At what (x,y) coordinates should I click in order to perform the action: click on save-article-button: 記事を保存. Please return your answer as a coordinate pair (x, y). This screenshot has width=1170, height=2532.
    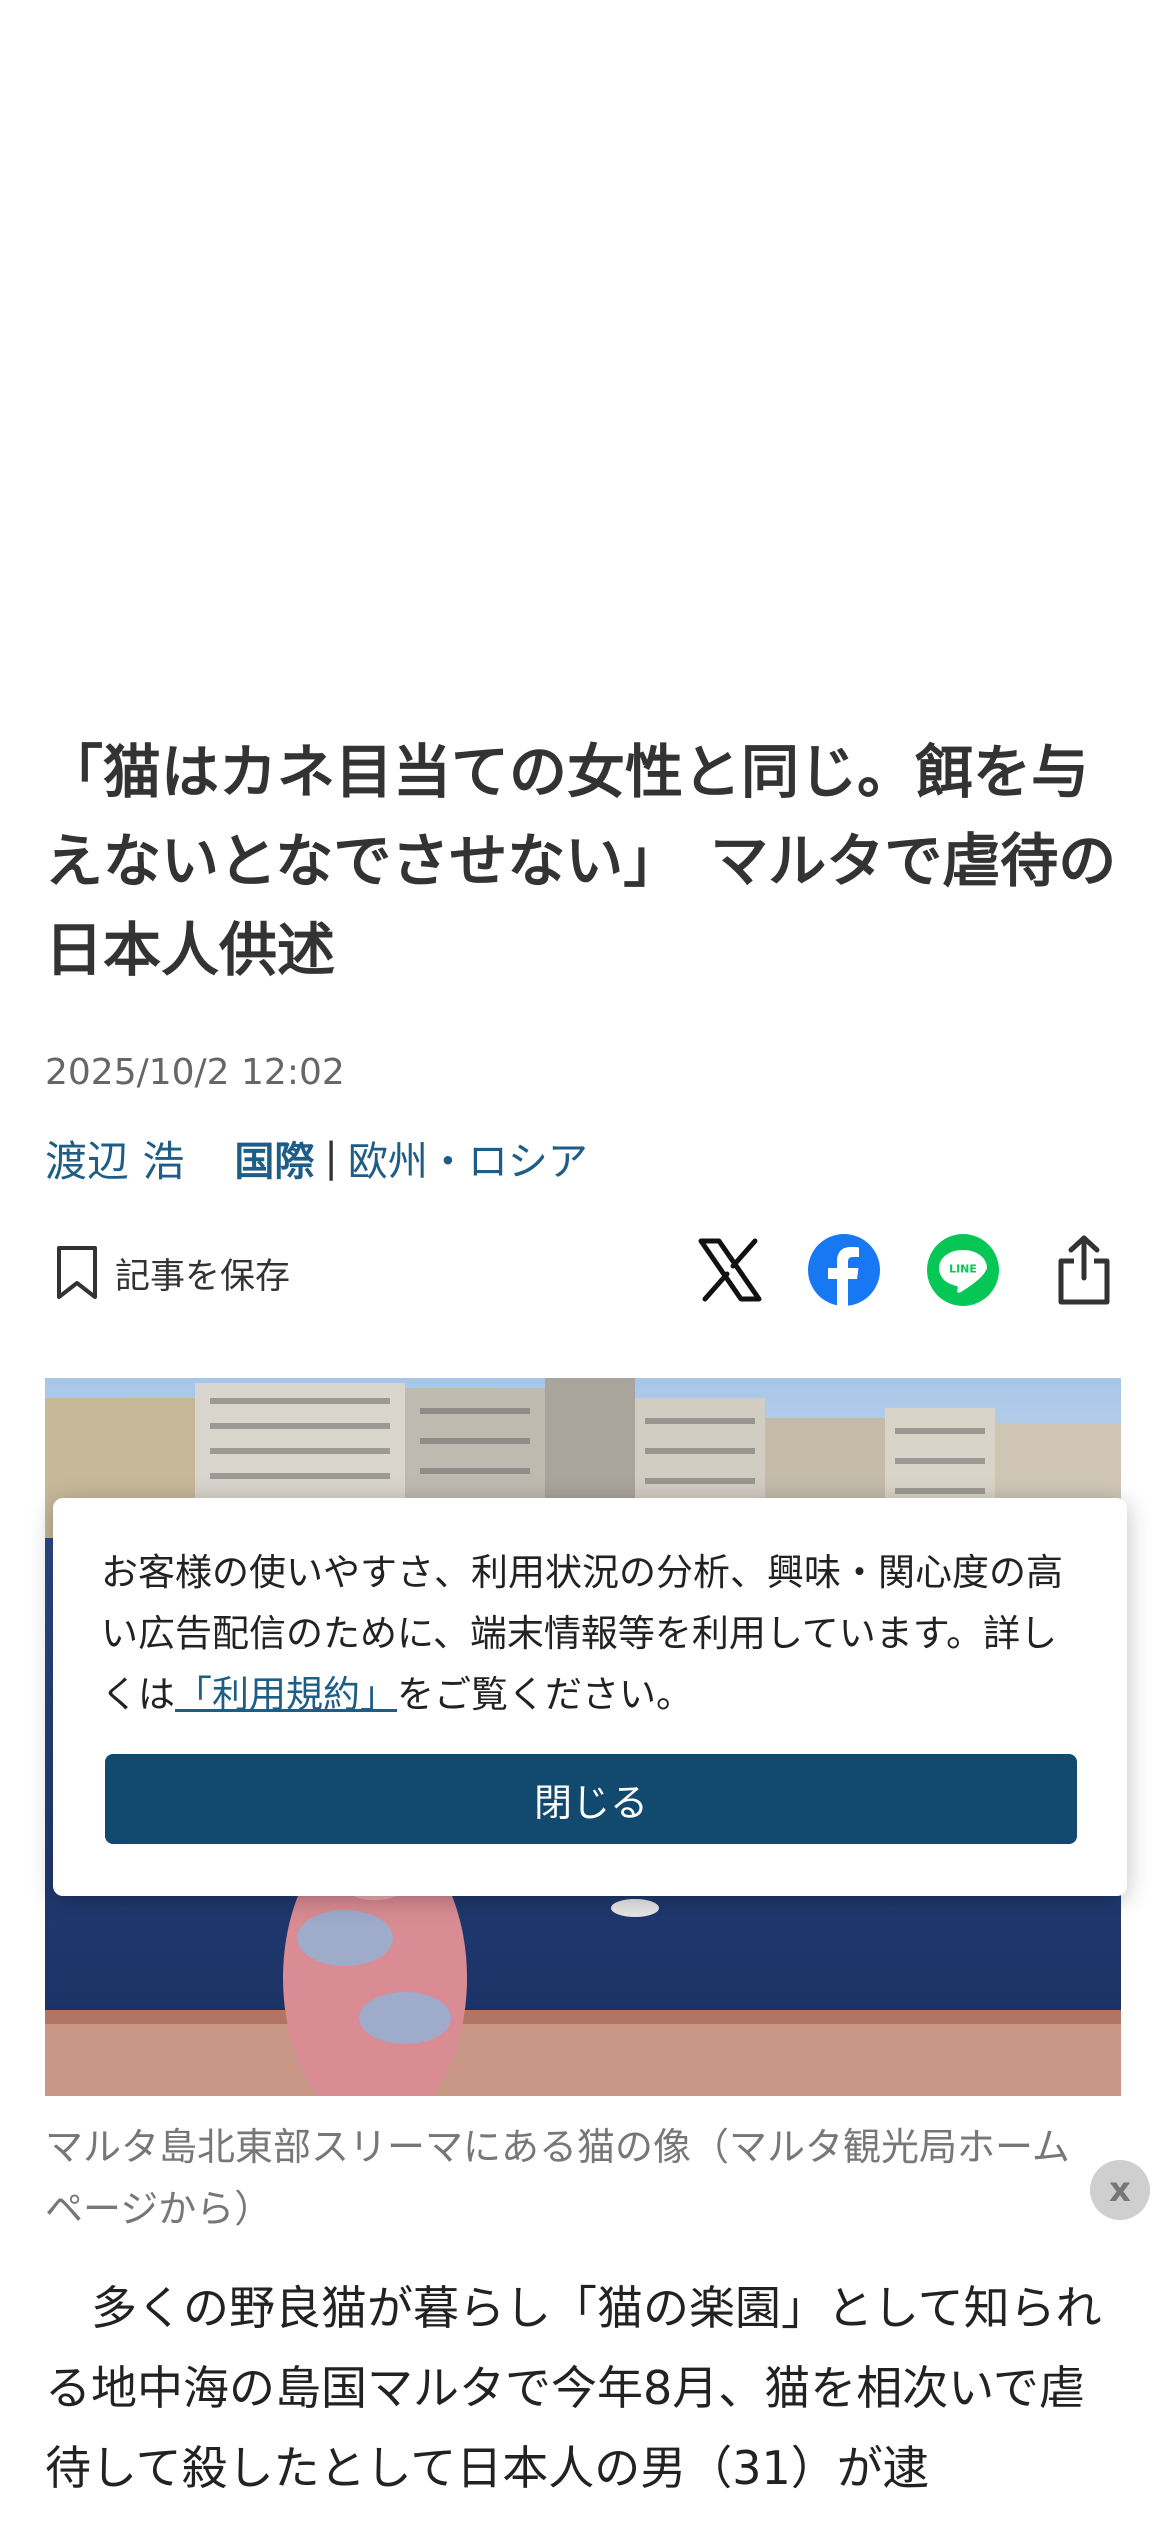
    Looking at the image, I should click on (172, 1273).